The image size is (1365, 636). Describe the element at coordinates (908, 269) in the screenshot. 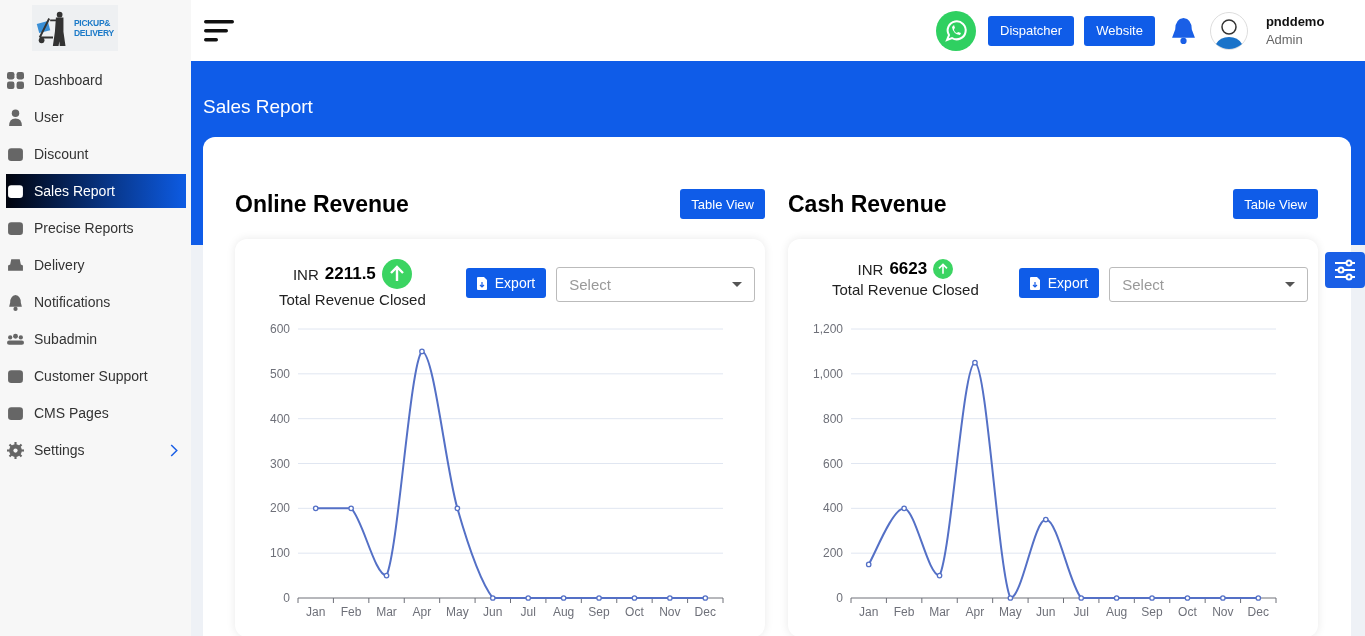

I see `revenue-amount: 6623` at that location.